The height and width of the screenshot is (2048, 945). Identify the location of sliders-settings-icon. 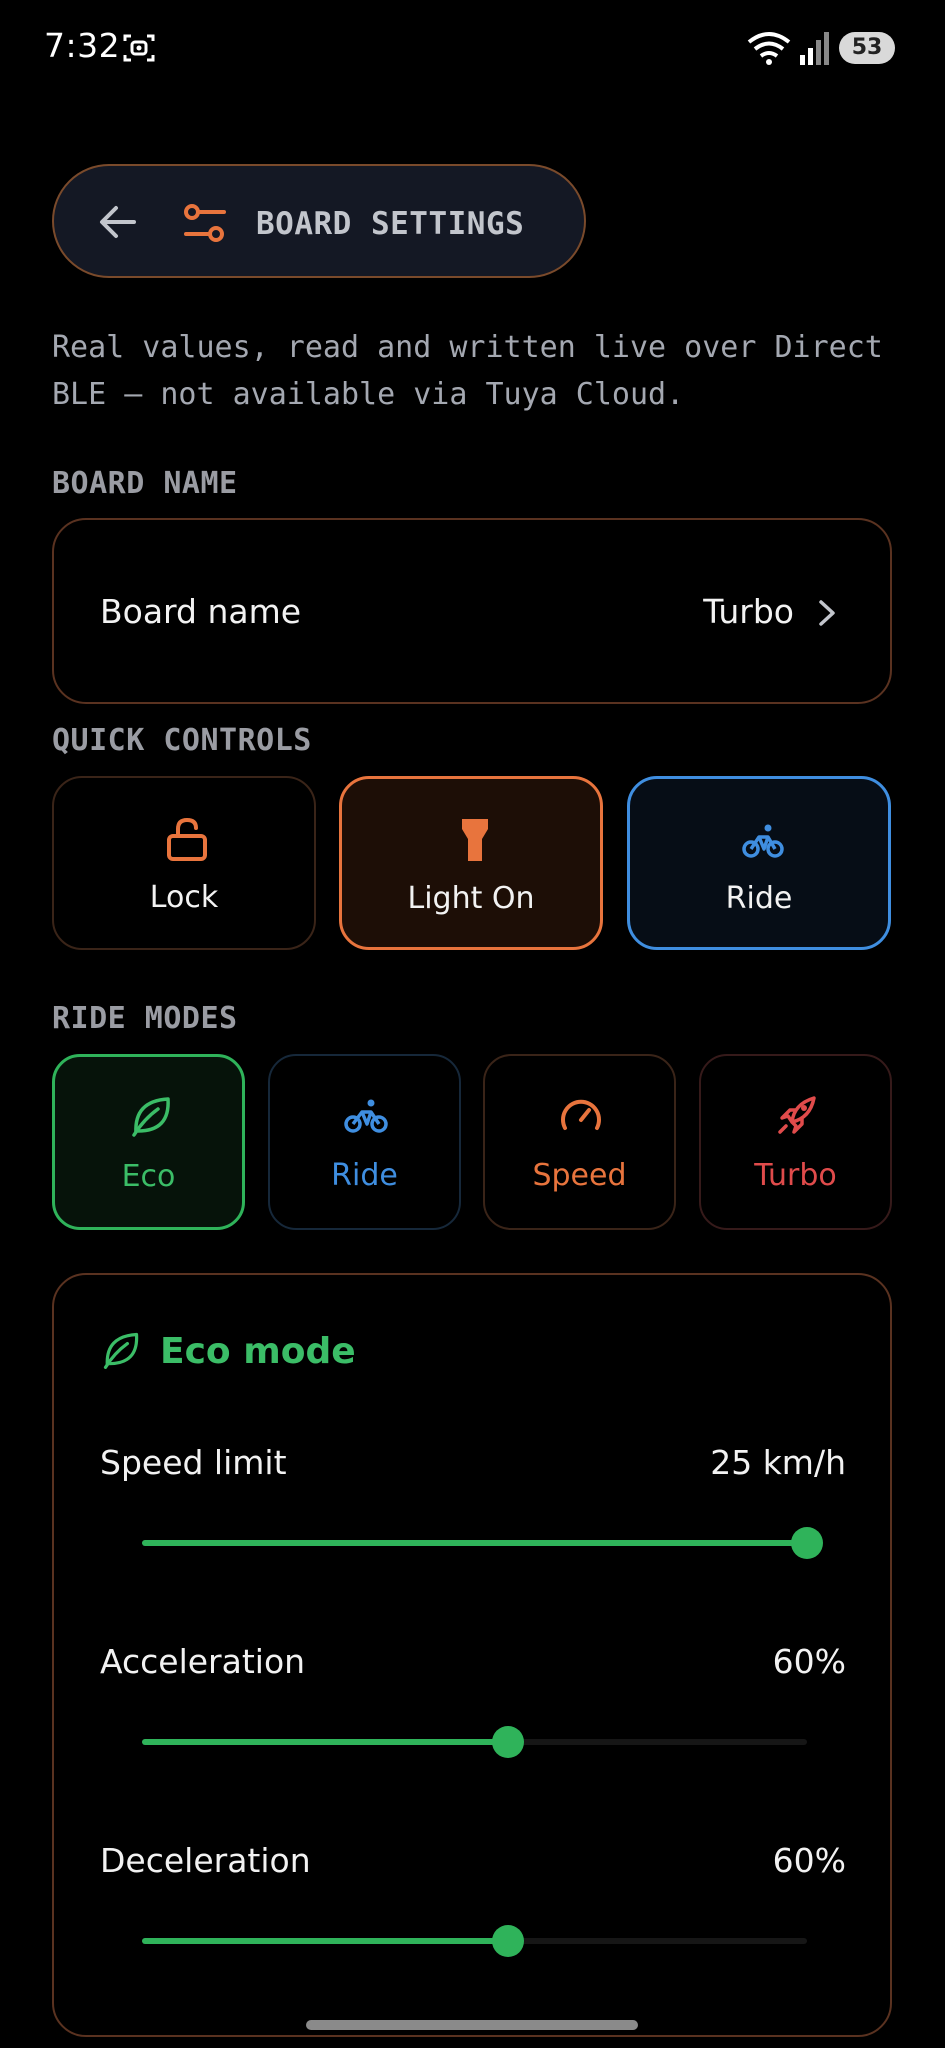
(205, 223).